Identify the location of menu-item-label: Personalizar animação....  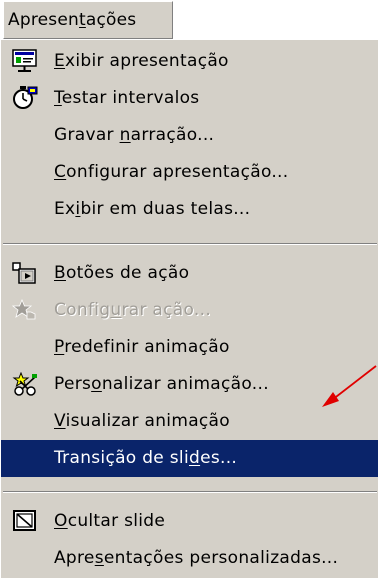
(161, 384).